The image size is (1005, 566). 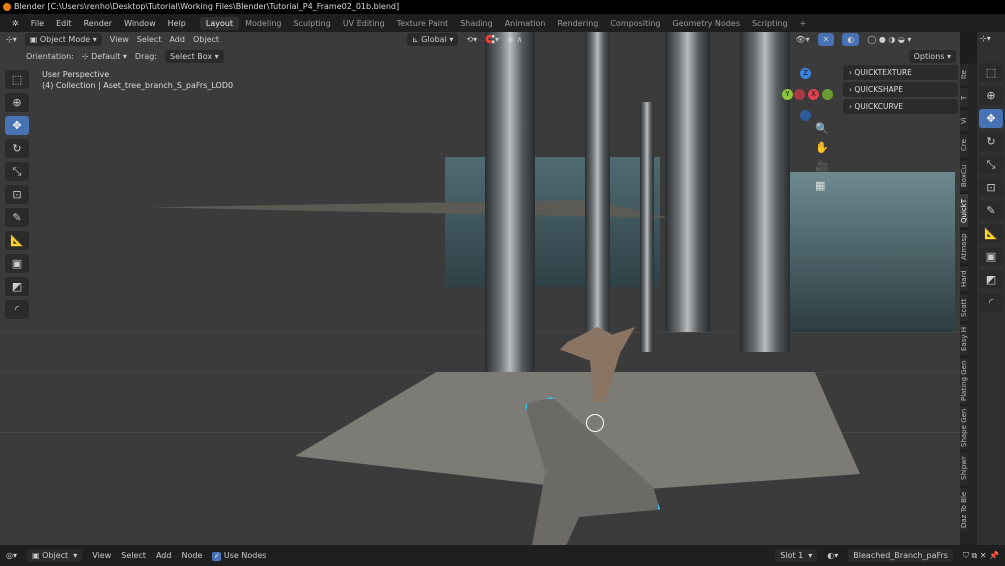 What do you see at coordinates (964, 468) in the screenshot?
I see `tab-shipwright: Shipwr` at bounding box center [964, 468].